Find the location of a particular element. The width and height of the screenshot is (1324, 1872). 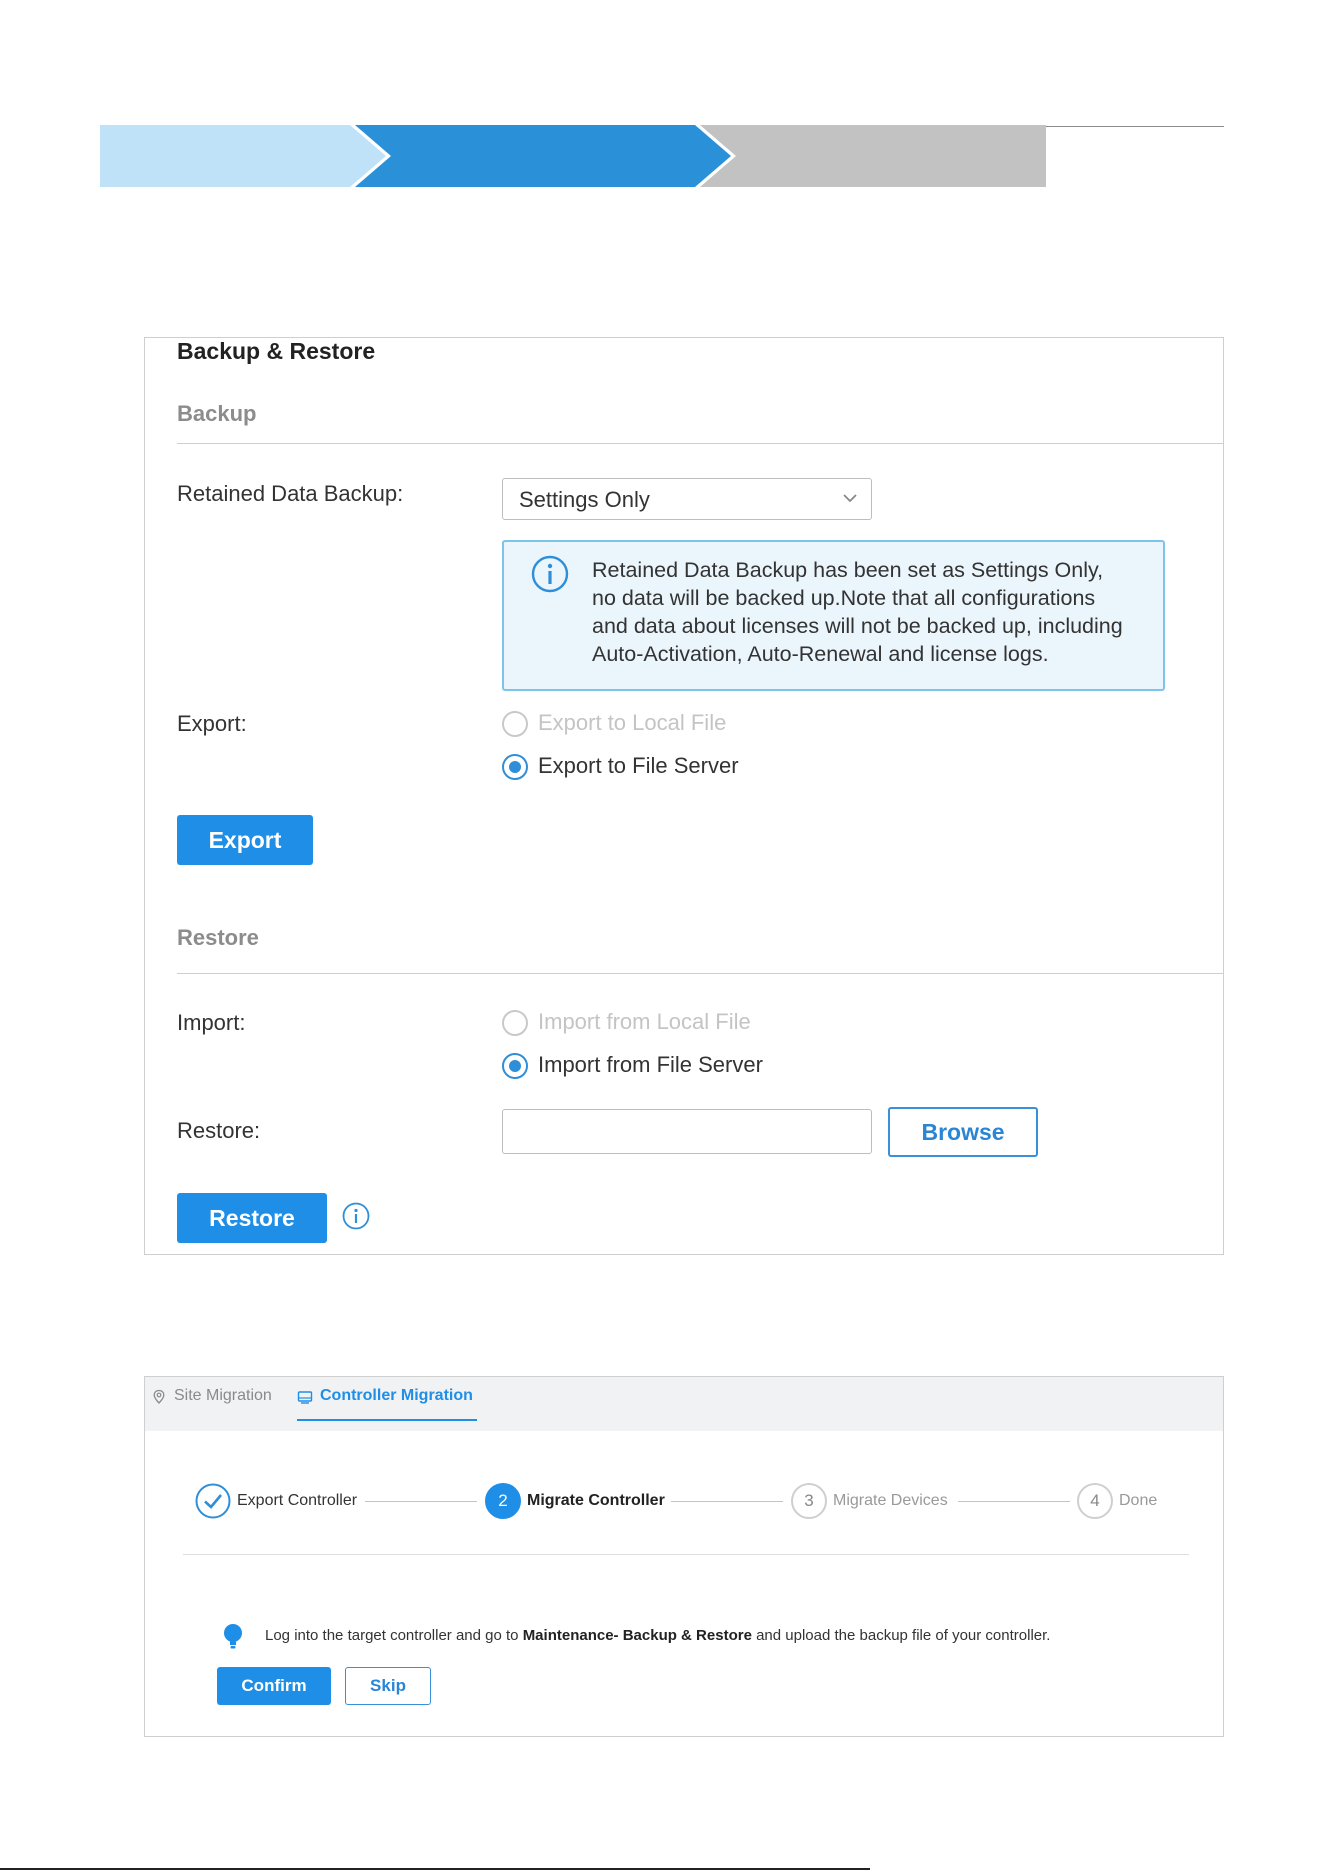

tab-controller-migration: Controller Migration is located at coordinates (387, 1404).